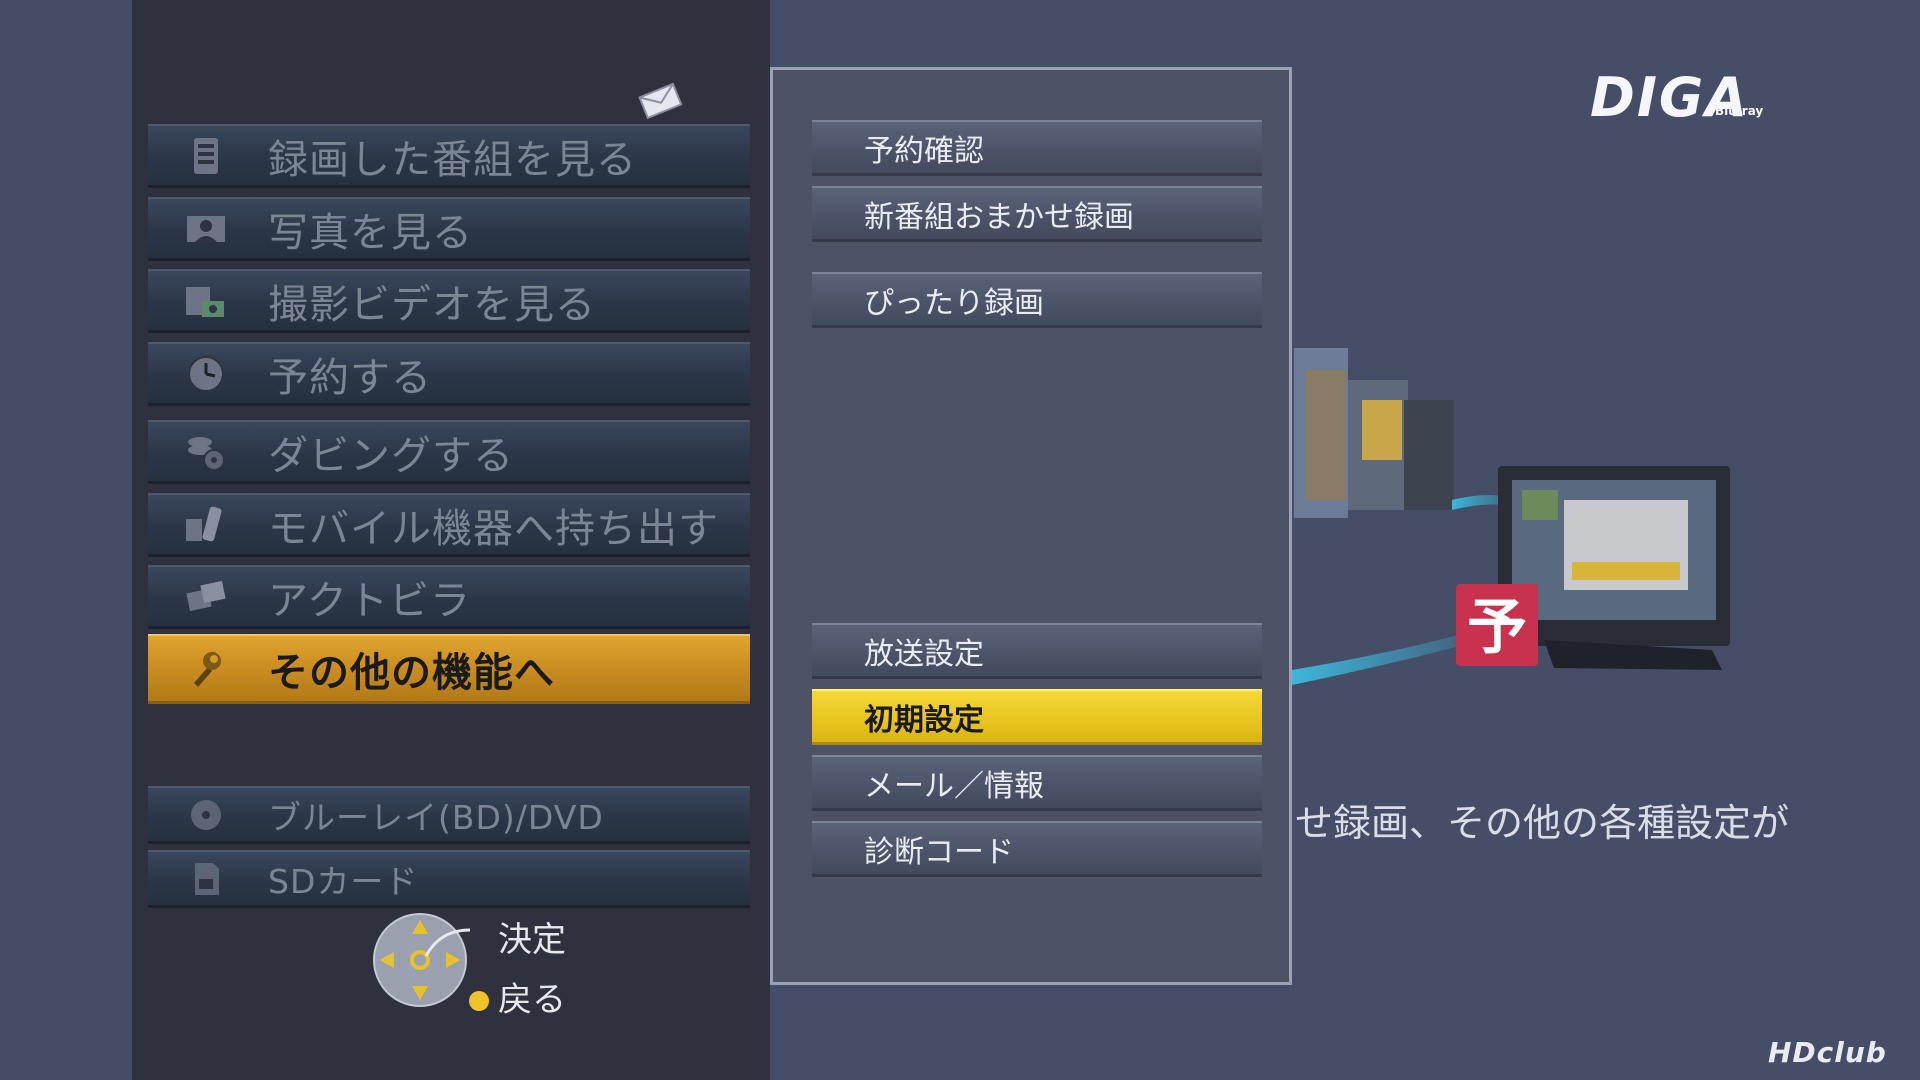 This screenshot has width=1920, height=1080. Describe the element at coordinates (954, 786) in the screenshot. I see `submenu-item-label: メール／情報` at that location.